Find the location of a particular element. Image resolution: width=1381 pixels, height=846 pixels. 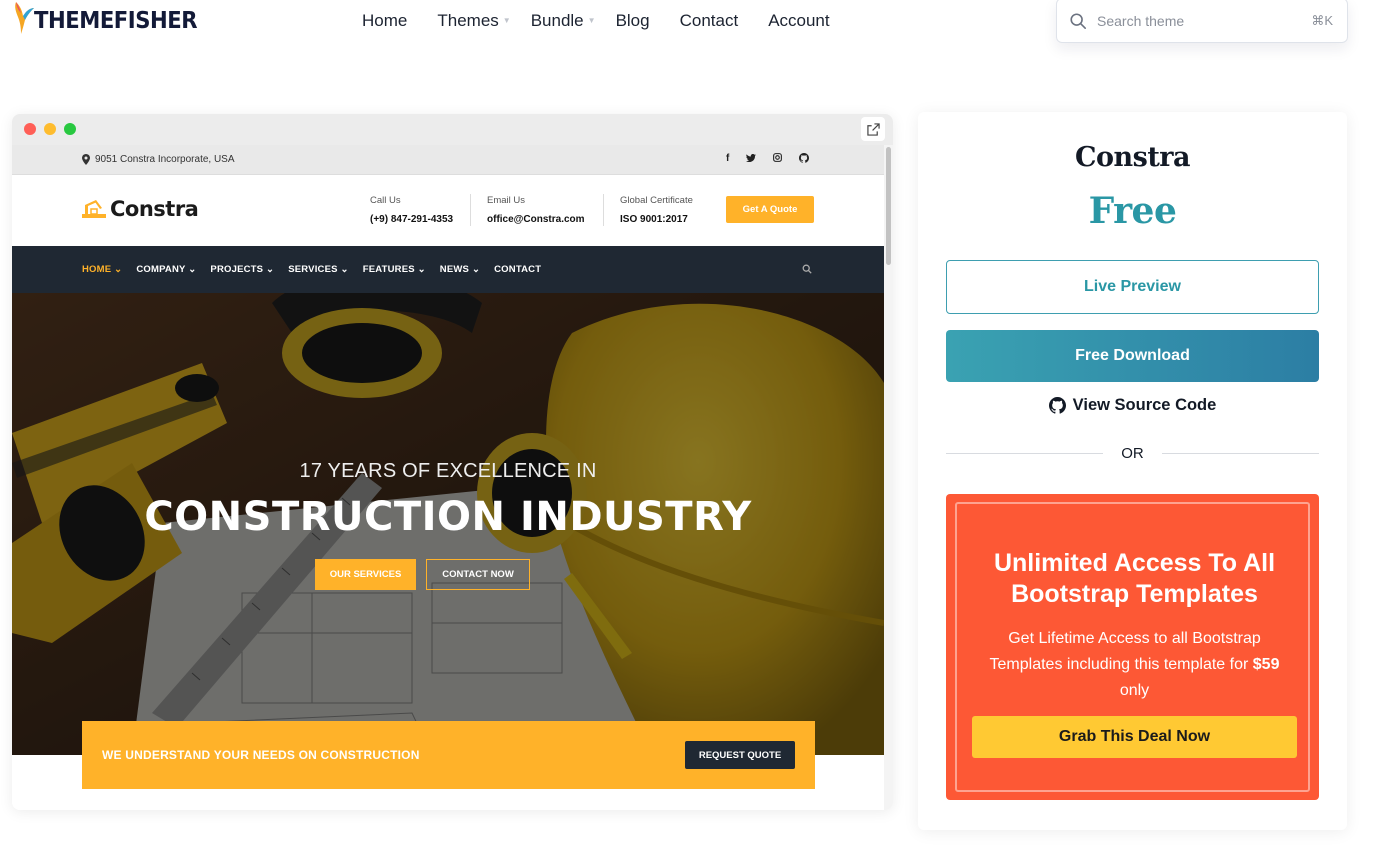

address-text: 9051 Constra Incorporate, USA is located at coordinates (165, 159).